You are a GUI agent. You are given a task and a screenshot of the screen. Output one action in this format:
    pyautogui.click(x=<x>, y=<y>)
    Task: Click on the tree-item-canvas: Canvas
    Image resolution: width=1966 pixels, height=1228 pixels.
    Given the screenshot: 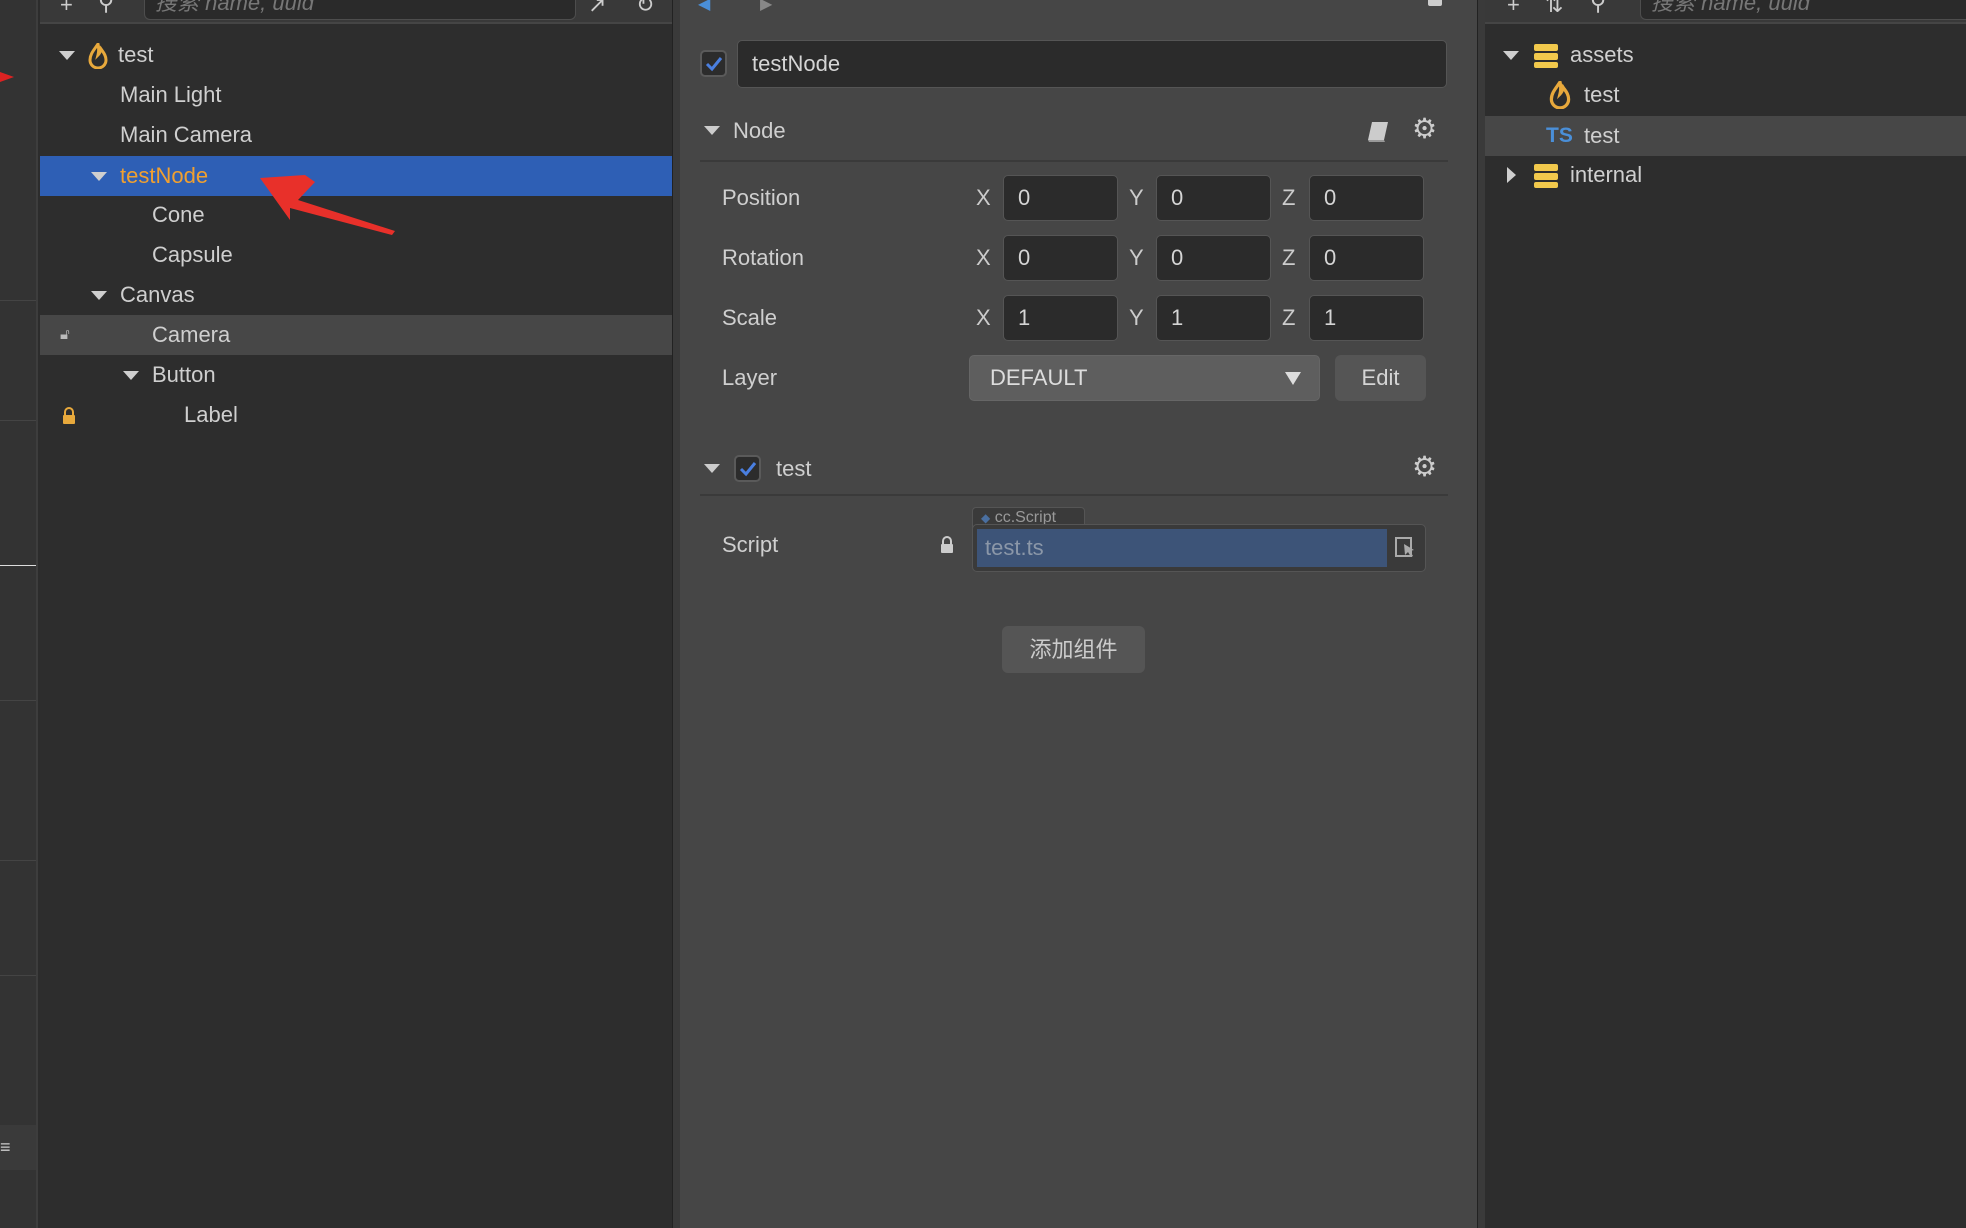 What is the action you would take?
    pyautogui.click(x=356, y=295)
    